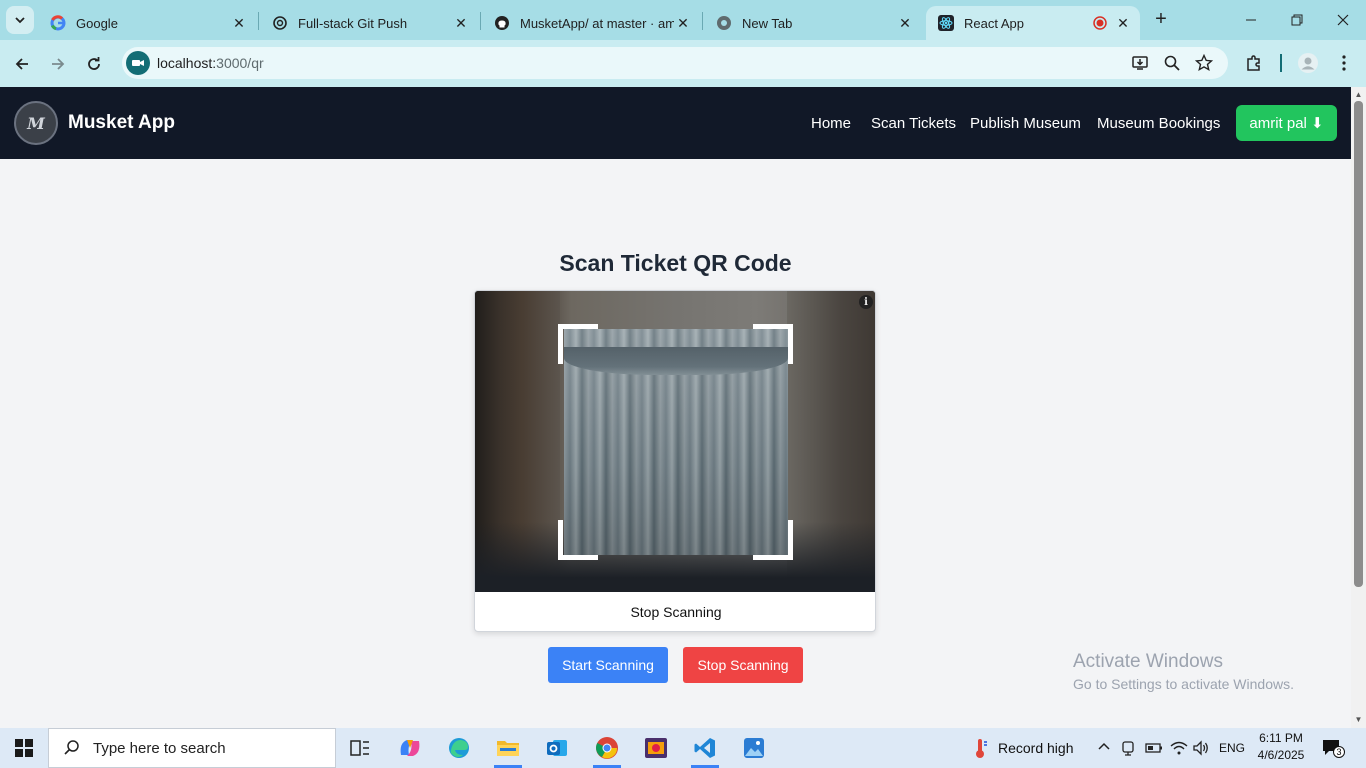 The image size is (1366, 768). I want to click on qr-scanner: i Stop Scanning, so click(675, 461).